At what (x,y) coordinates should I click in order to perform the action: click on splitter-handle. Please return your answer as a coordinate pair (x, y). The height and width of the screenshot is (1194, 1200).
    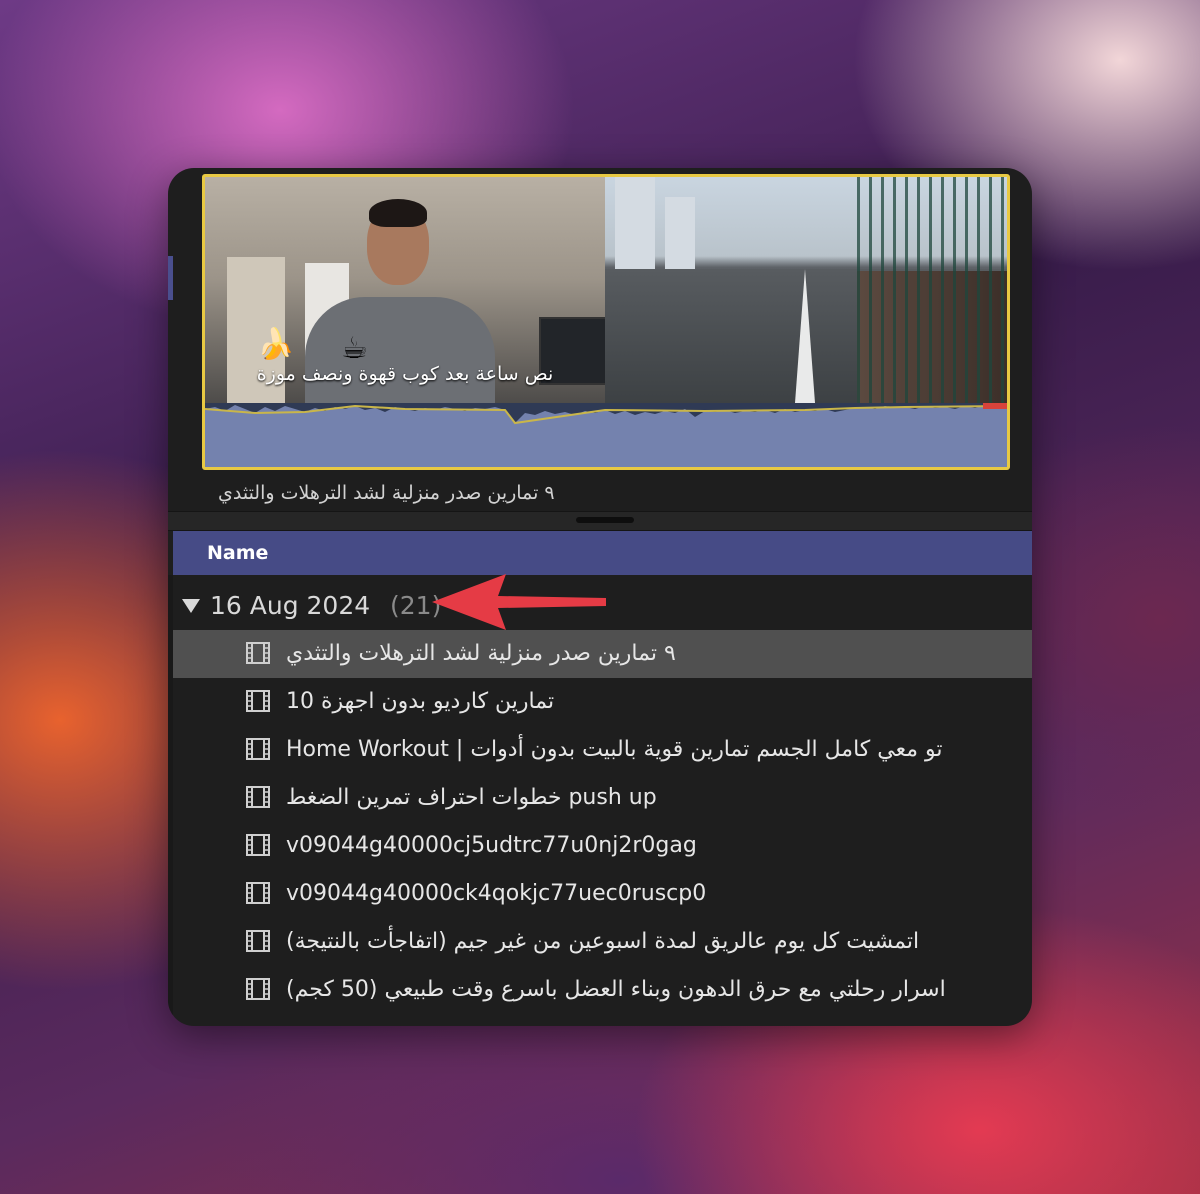
    Looking at the image, I should click on (605, 520).